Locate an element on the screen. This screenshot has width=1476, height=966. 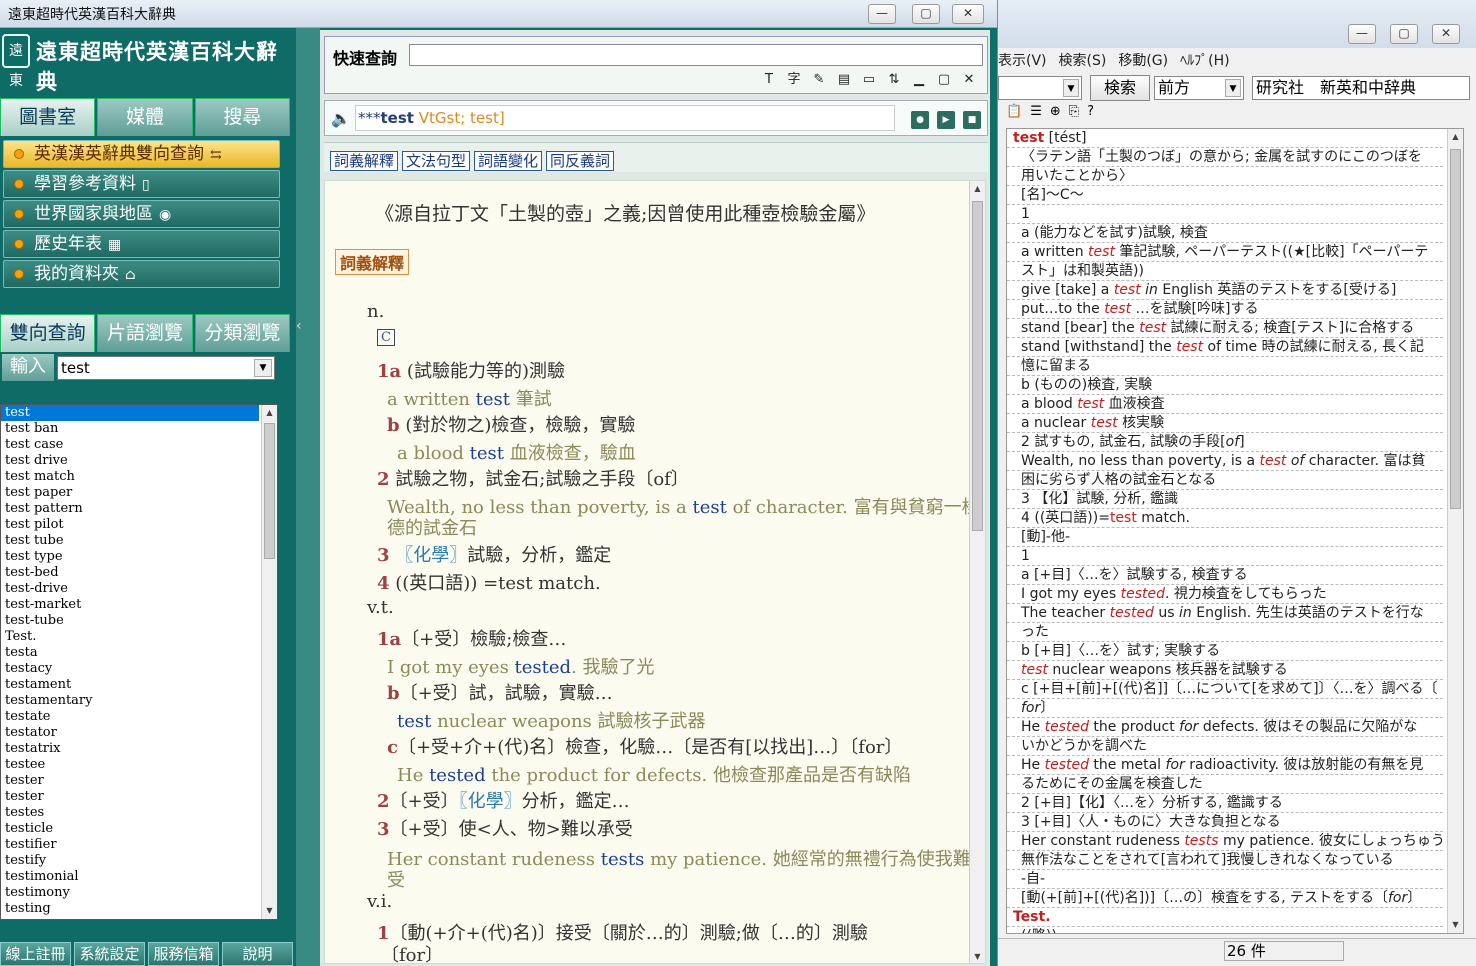
panel-splitter: ‹ is located at coordinates (308, 497).